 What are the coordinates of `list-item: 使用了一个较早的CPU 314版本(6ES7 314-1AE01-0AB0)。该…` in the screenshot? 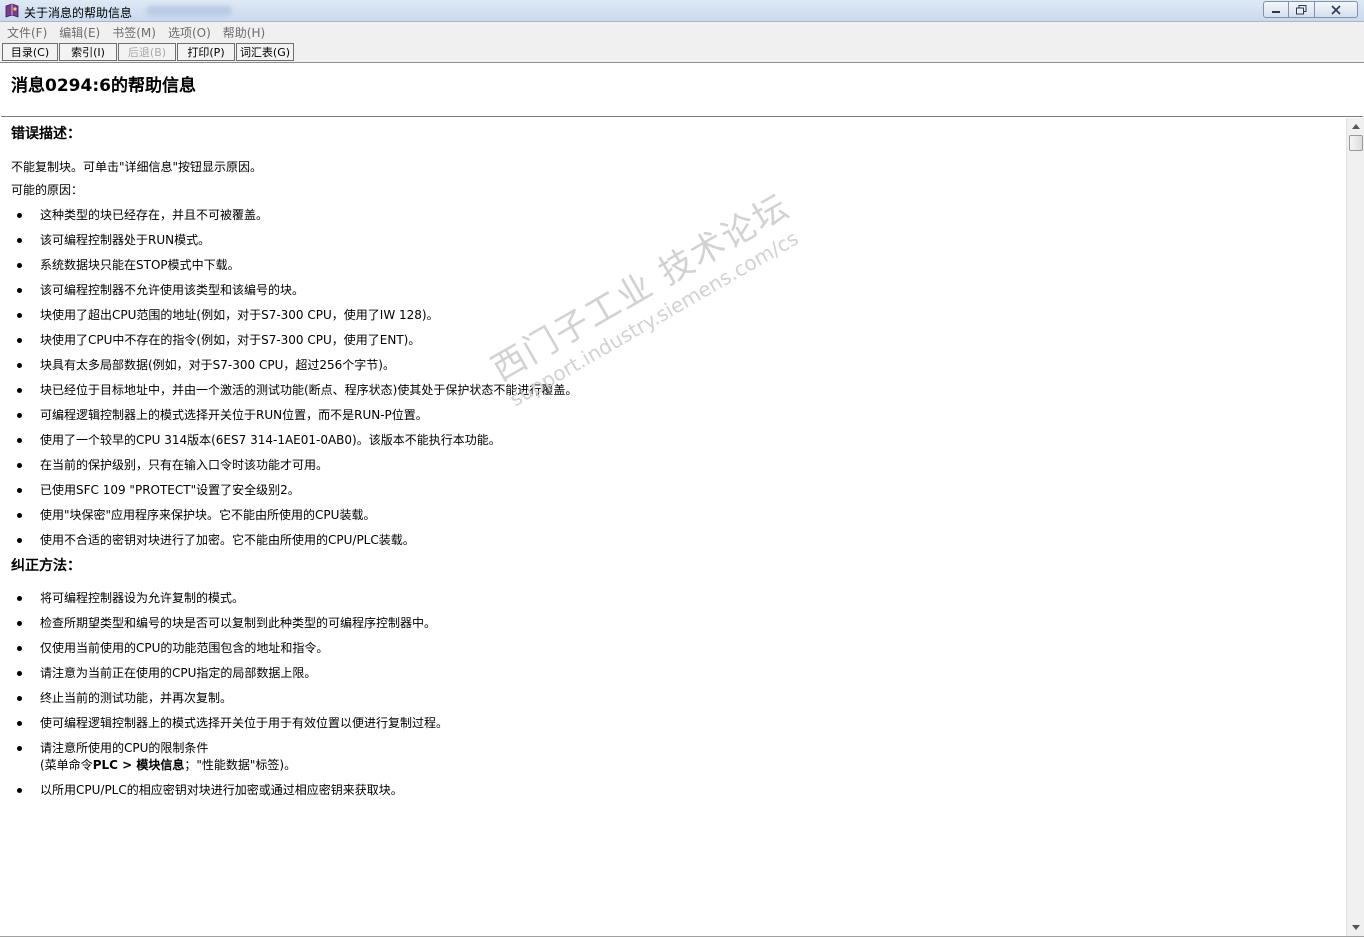 It's located at (501, 444).